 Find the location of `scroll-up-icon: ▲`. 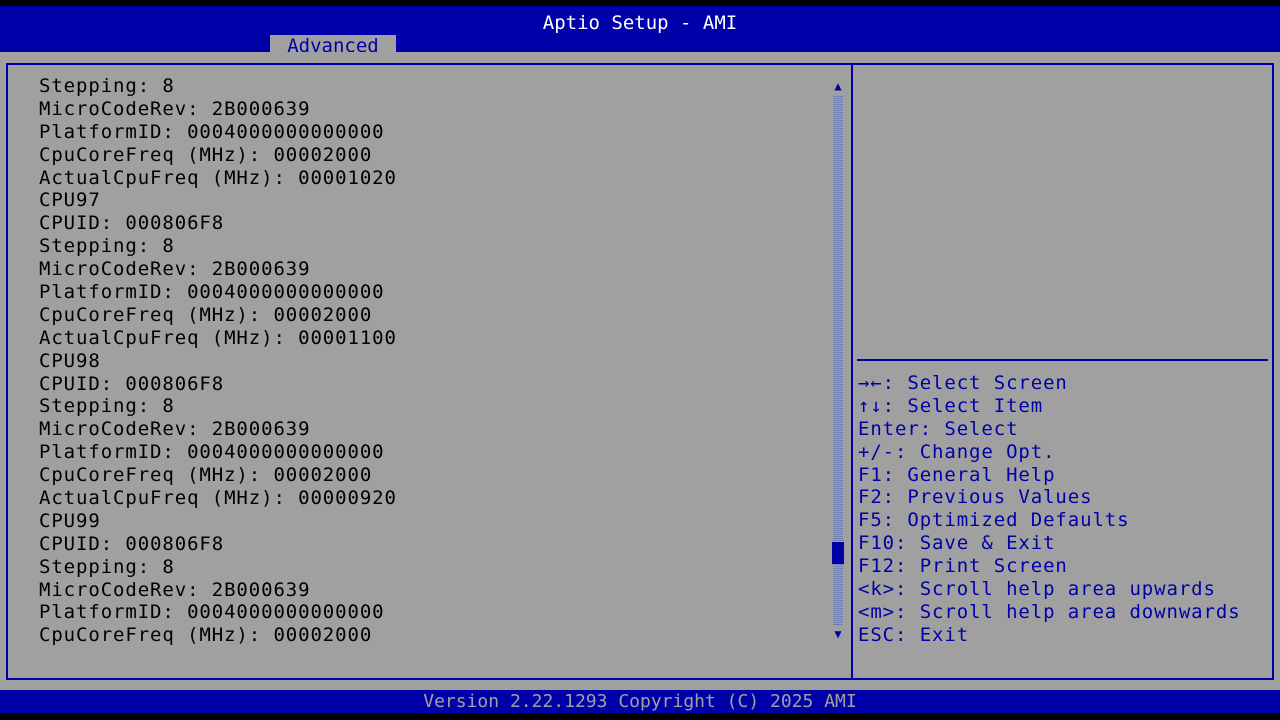

scroll-up-icon: ▲ is located at coordinates (838, 86).